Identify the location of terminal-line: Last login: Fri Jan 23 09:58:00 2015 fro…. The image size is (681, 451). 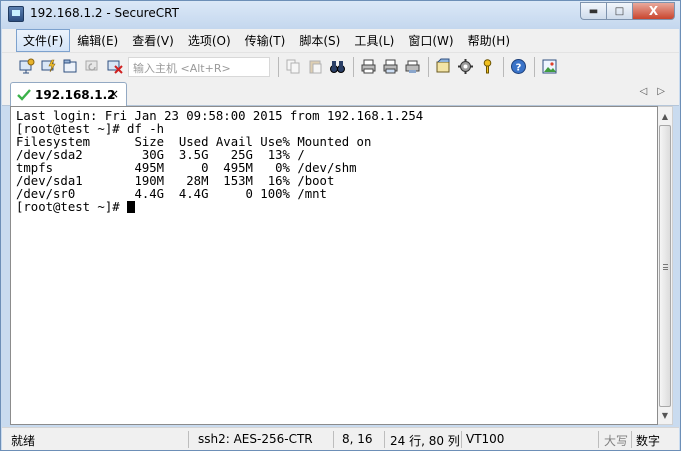
(220, 116).